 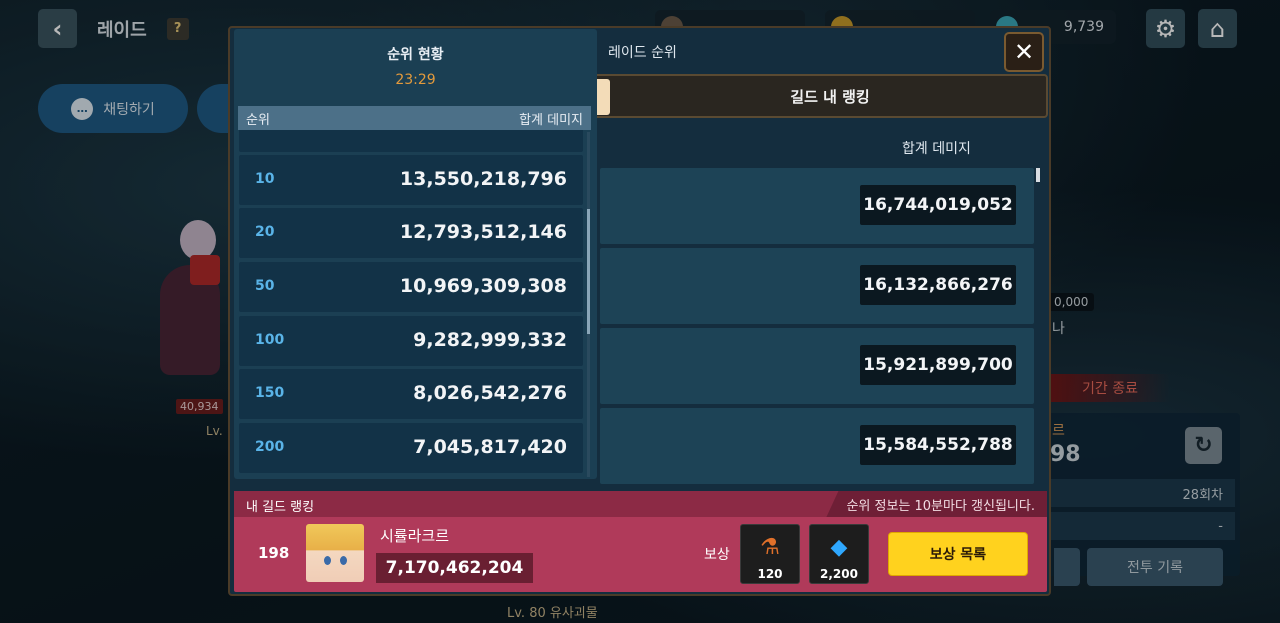 What do you see at coordinates (839, 574) in the screenshot?
I see `reward-count: 2,200` at bounding box center [839, 574].